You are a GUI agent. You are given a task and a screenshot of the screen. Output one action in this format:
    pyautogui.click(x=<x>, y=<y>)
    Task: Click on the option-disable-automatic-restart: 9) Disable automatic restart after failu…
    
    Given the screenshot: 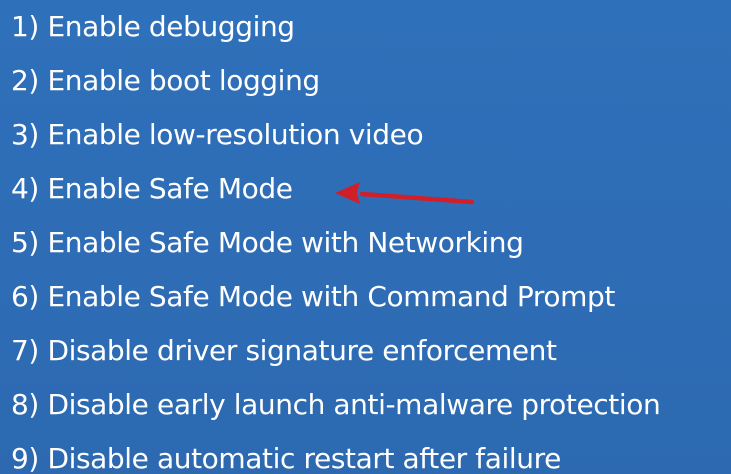 What is the action you would take?
    pyautogui.click(x=368, y=455)
    